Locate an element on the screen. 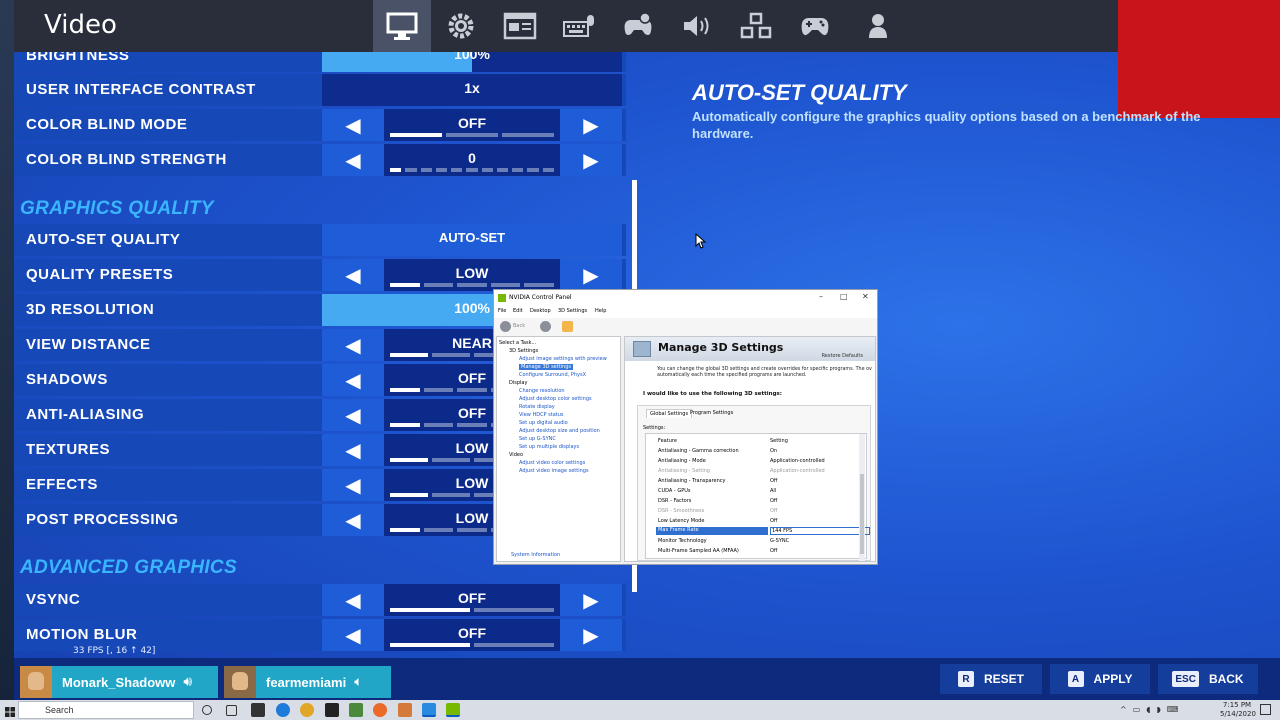 The image size is (1280, 720). system-tray-icons: ^▭◖◗⌨ is located at coordinates (1152, 709).